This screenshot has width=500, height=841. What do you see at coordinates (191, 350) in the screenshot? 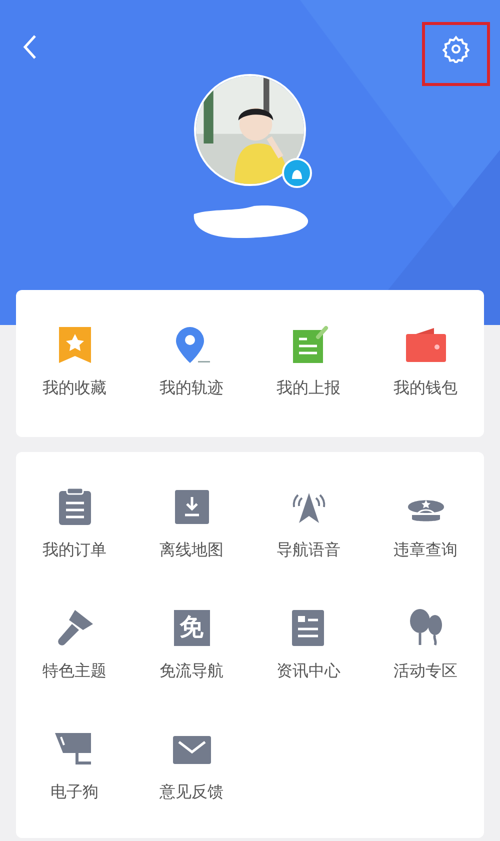
I see `menu-item: 我的轨迹` at bounding box center [191, 350].